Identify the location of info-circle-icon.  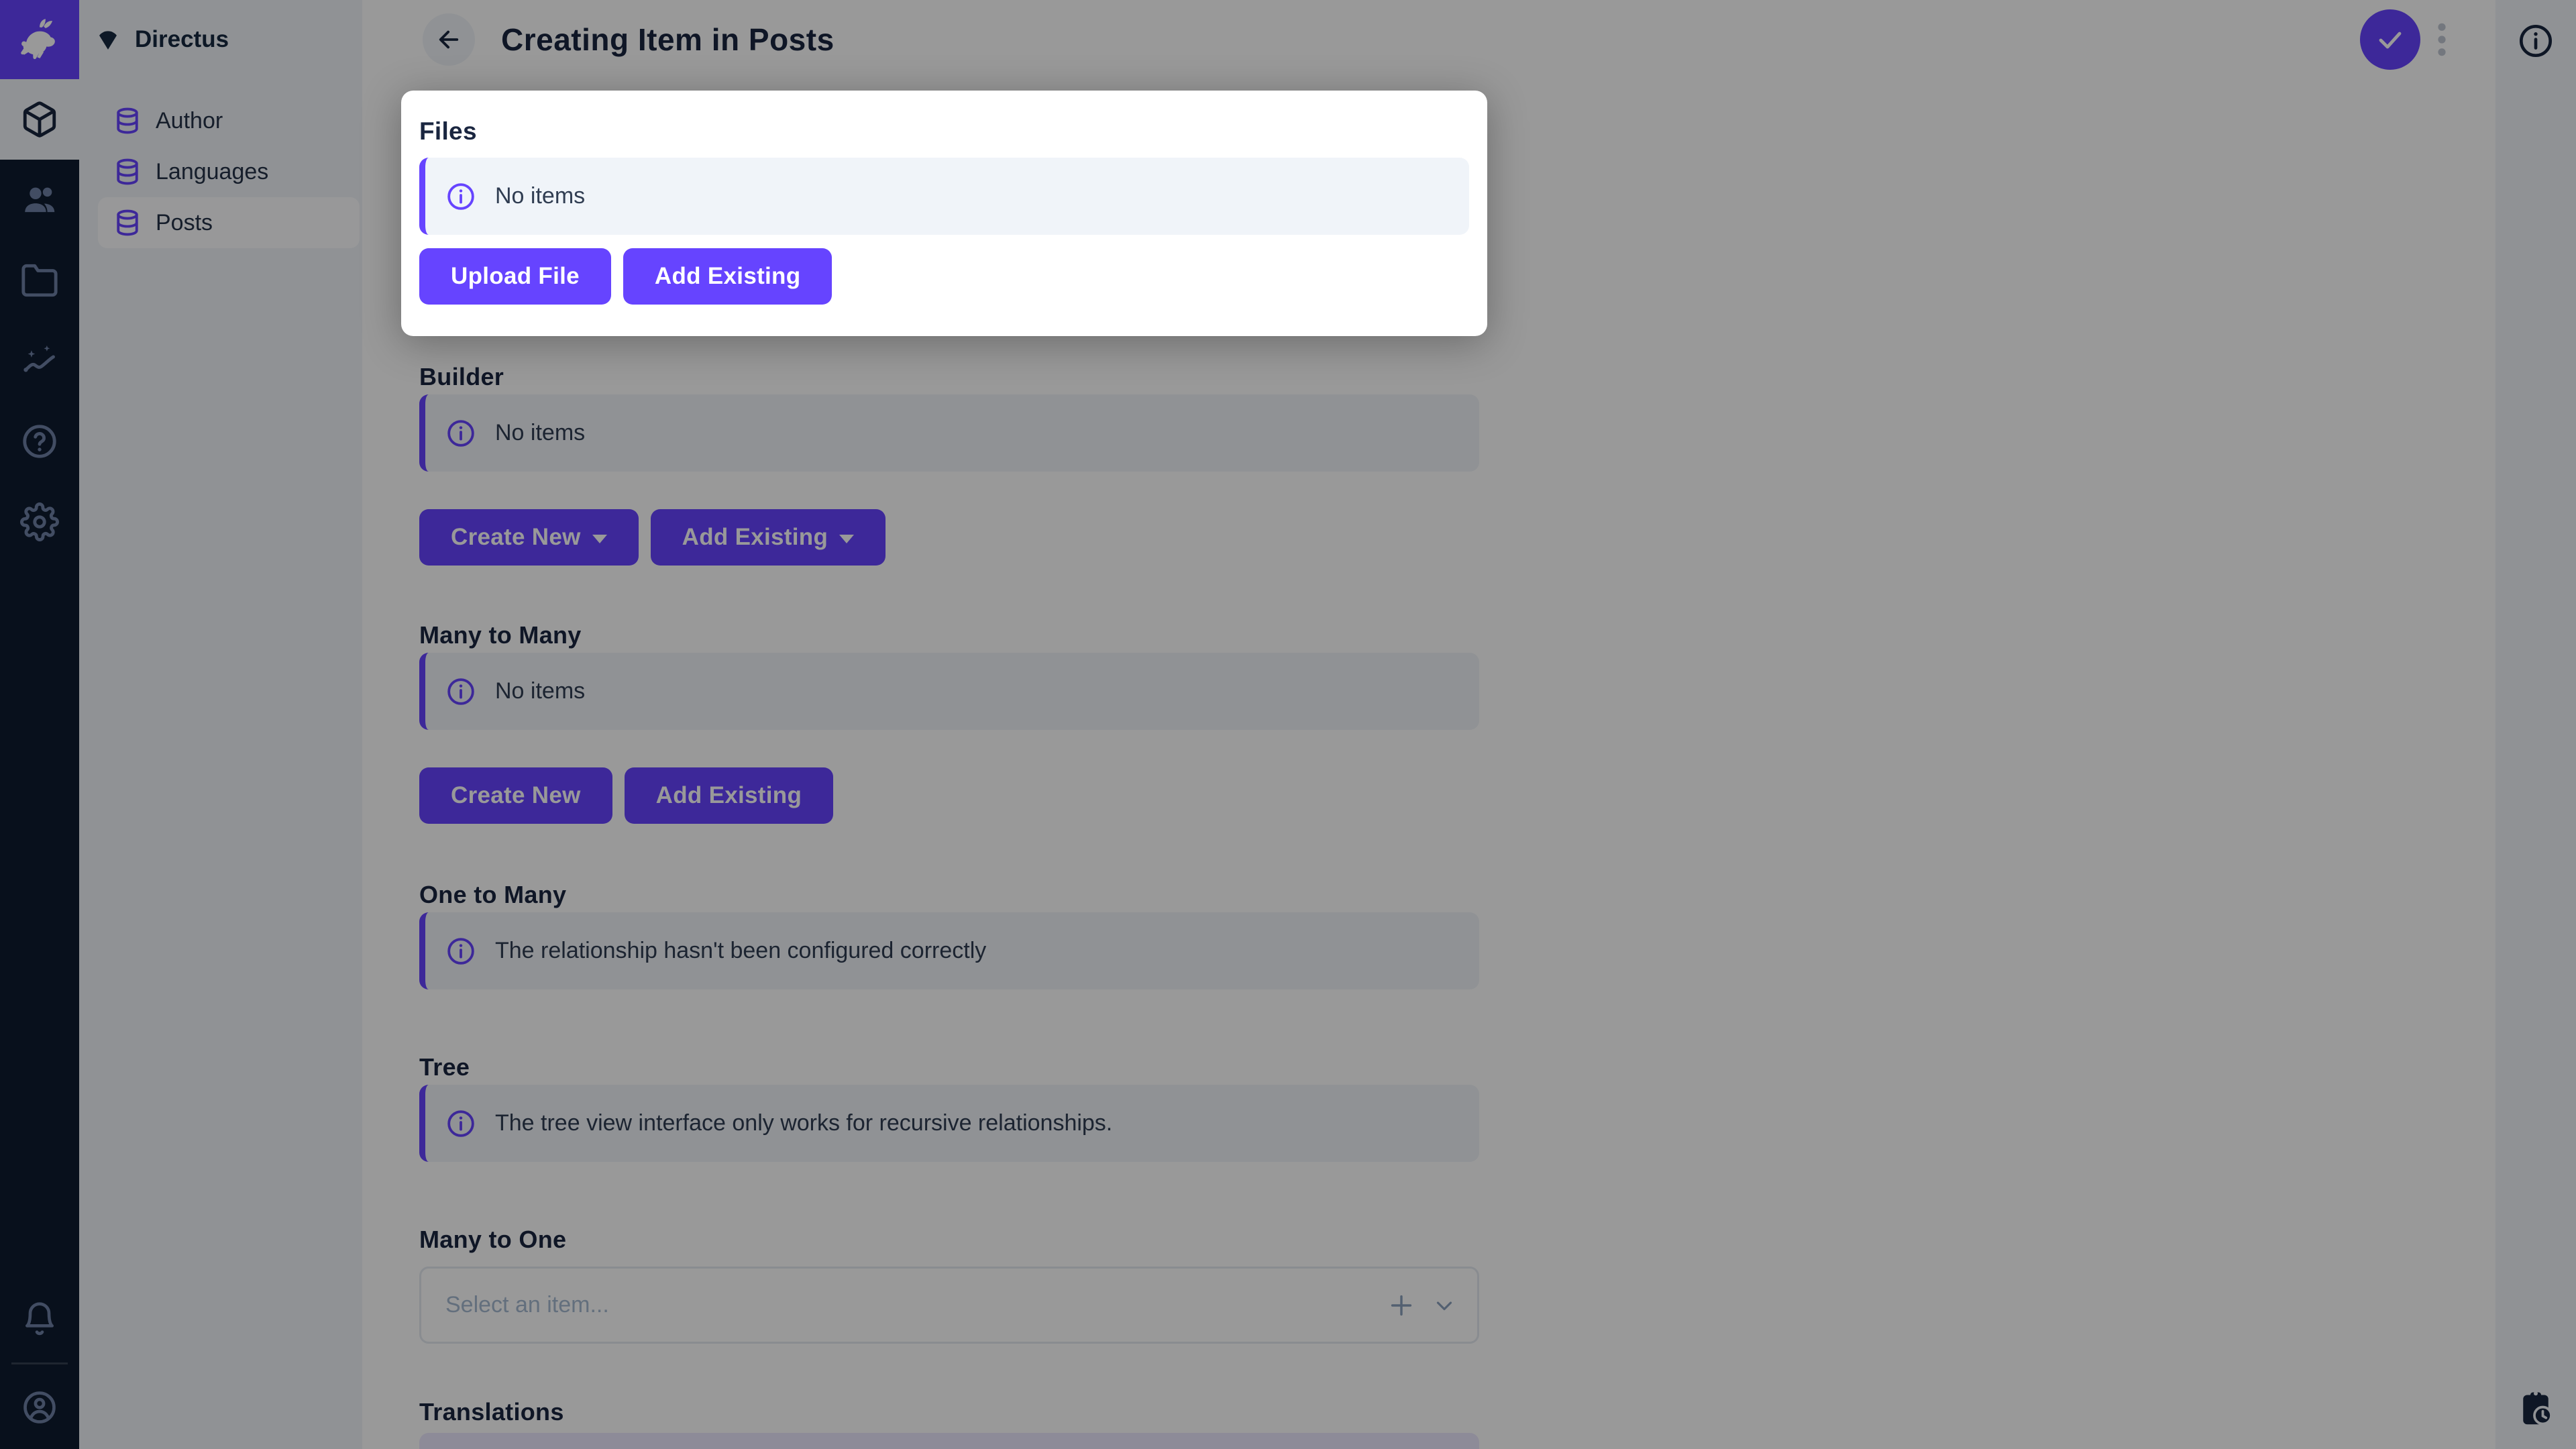
(460, 196).